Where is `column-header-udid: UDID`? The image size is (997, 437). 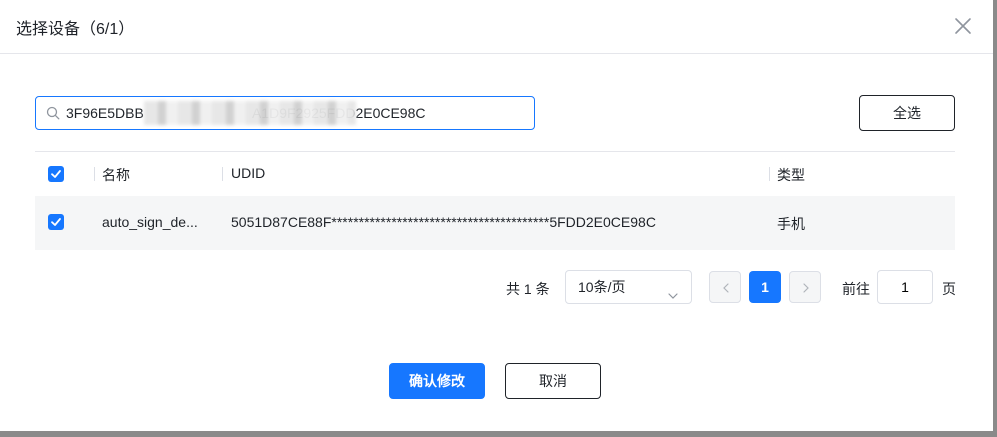 column-header-udid: UDID is located at coordinates (248, 173).